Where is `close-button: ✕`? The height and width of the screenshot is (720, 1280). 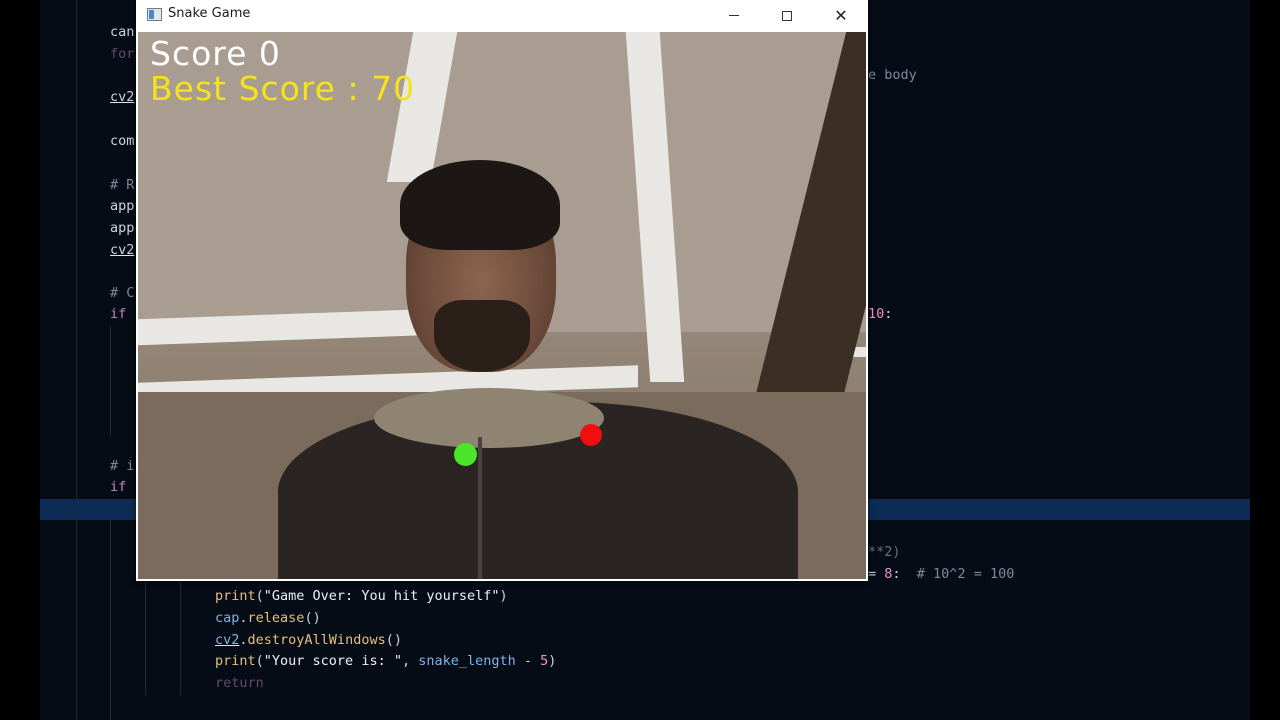
close-button: ✕ is located at coordinates (841, 15).